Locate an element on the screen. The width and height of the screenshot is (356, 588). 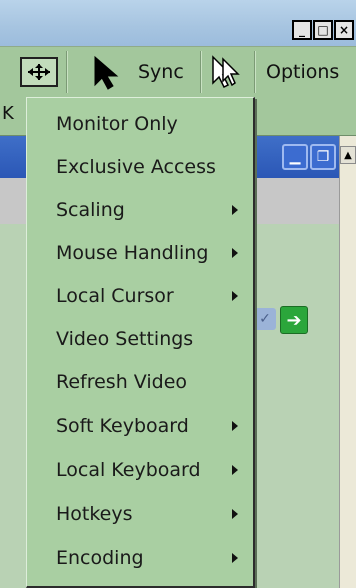
menu-item-encoding: Encoding is located at coordinates (140, 557).